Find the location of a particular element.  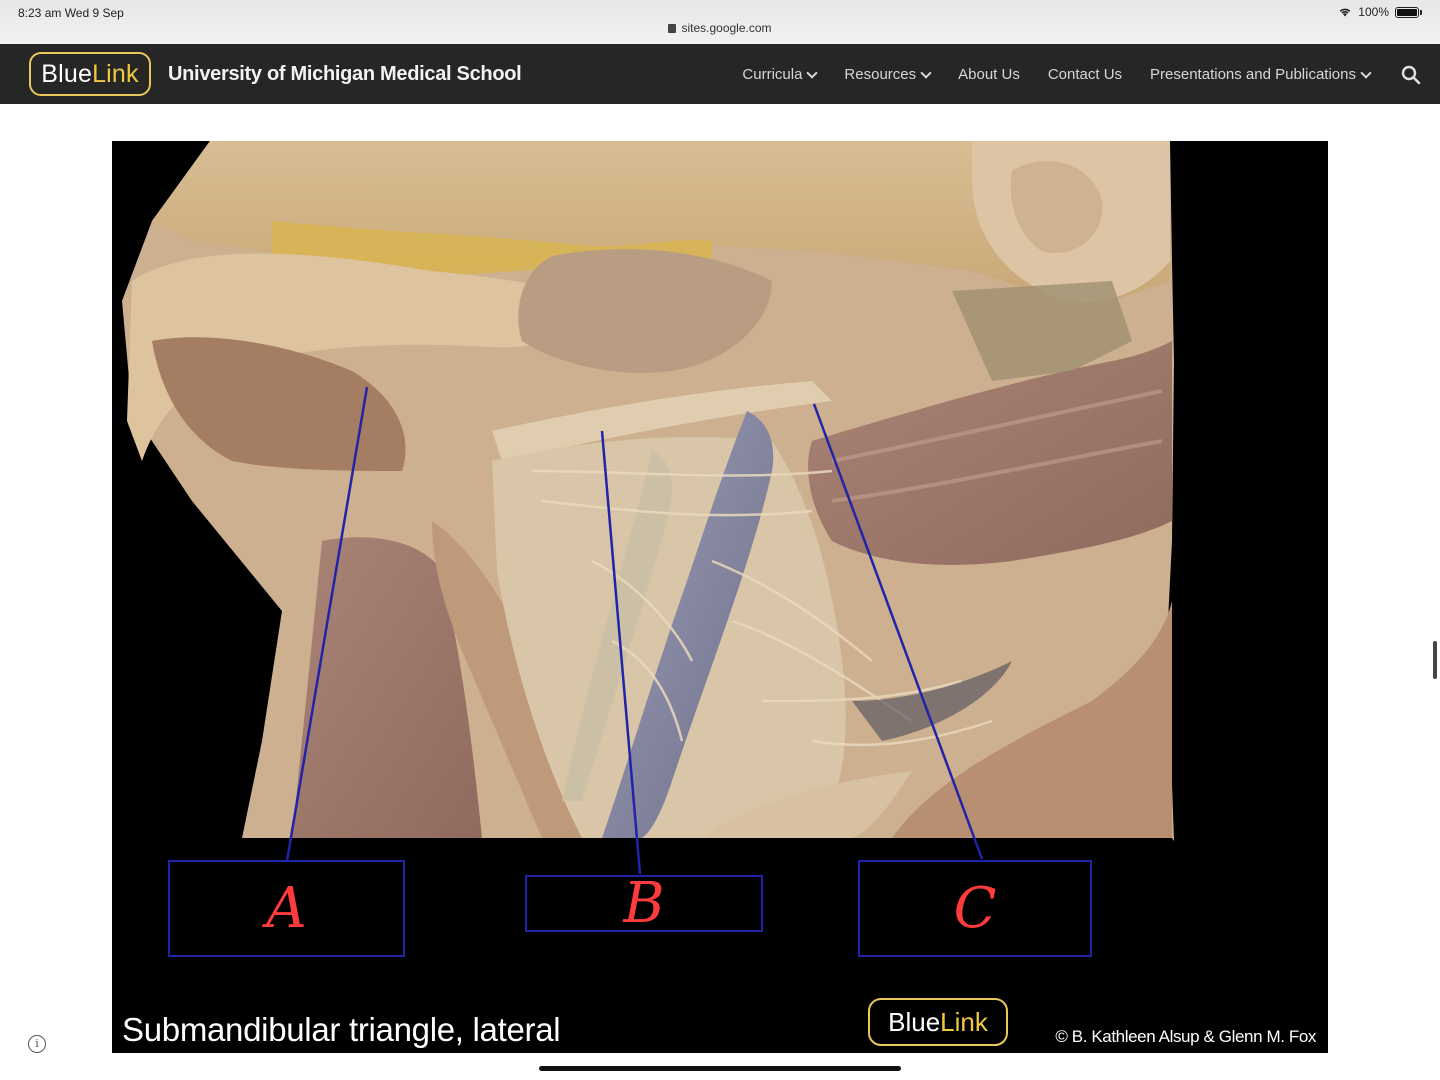

ios-status-bar: 8:23 am Wed 9 Sep sites.google.com 100% is located at coordinates (720, 22).